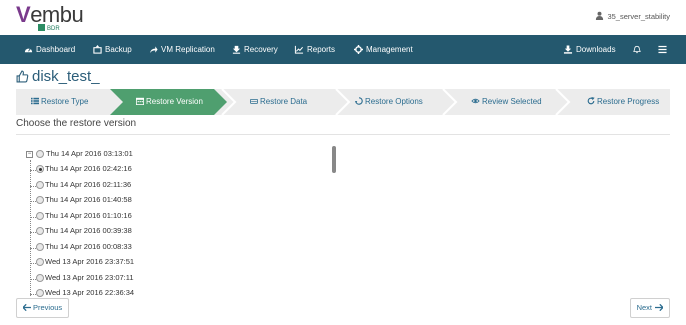 The image size is (686, 325). What do you see at coordinates (340, 102) in the screenshot?
I see `active-step-chevron` at bounding box center [340, 102].